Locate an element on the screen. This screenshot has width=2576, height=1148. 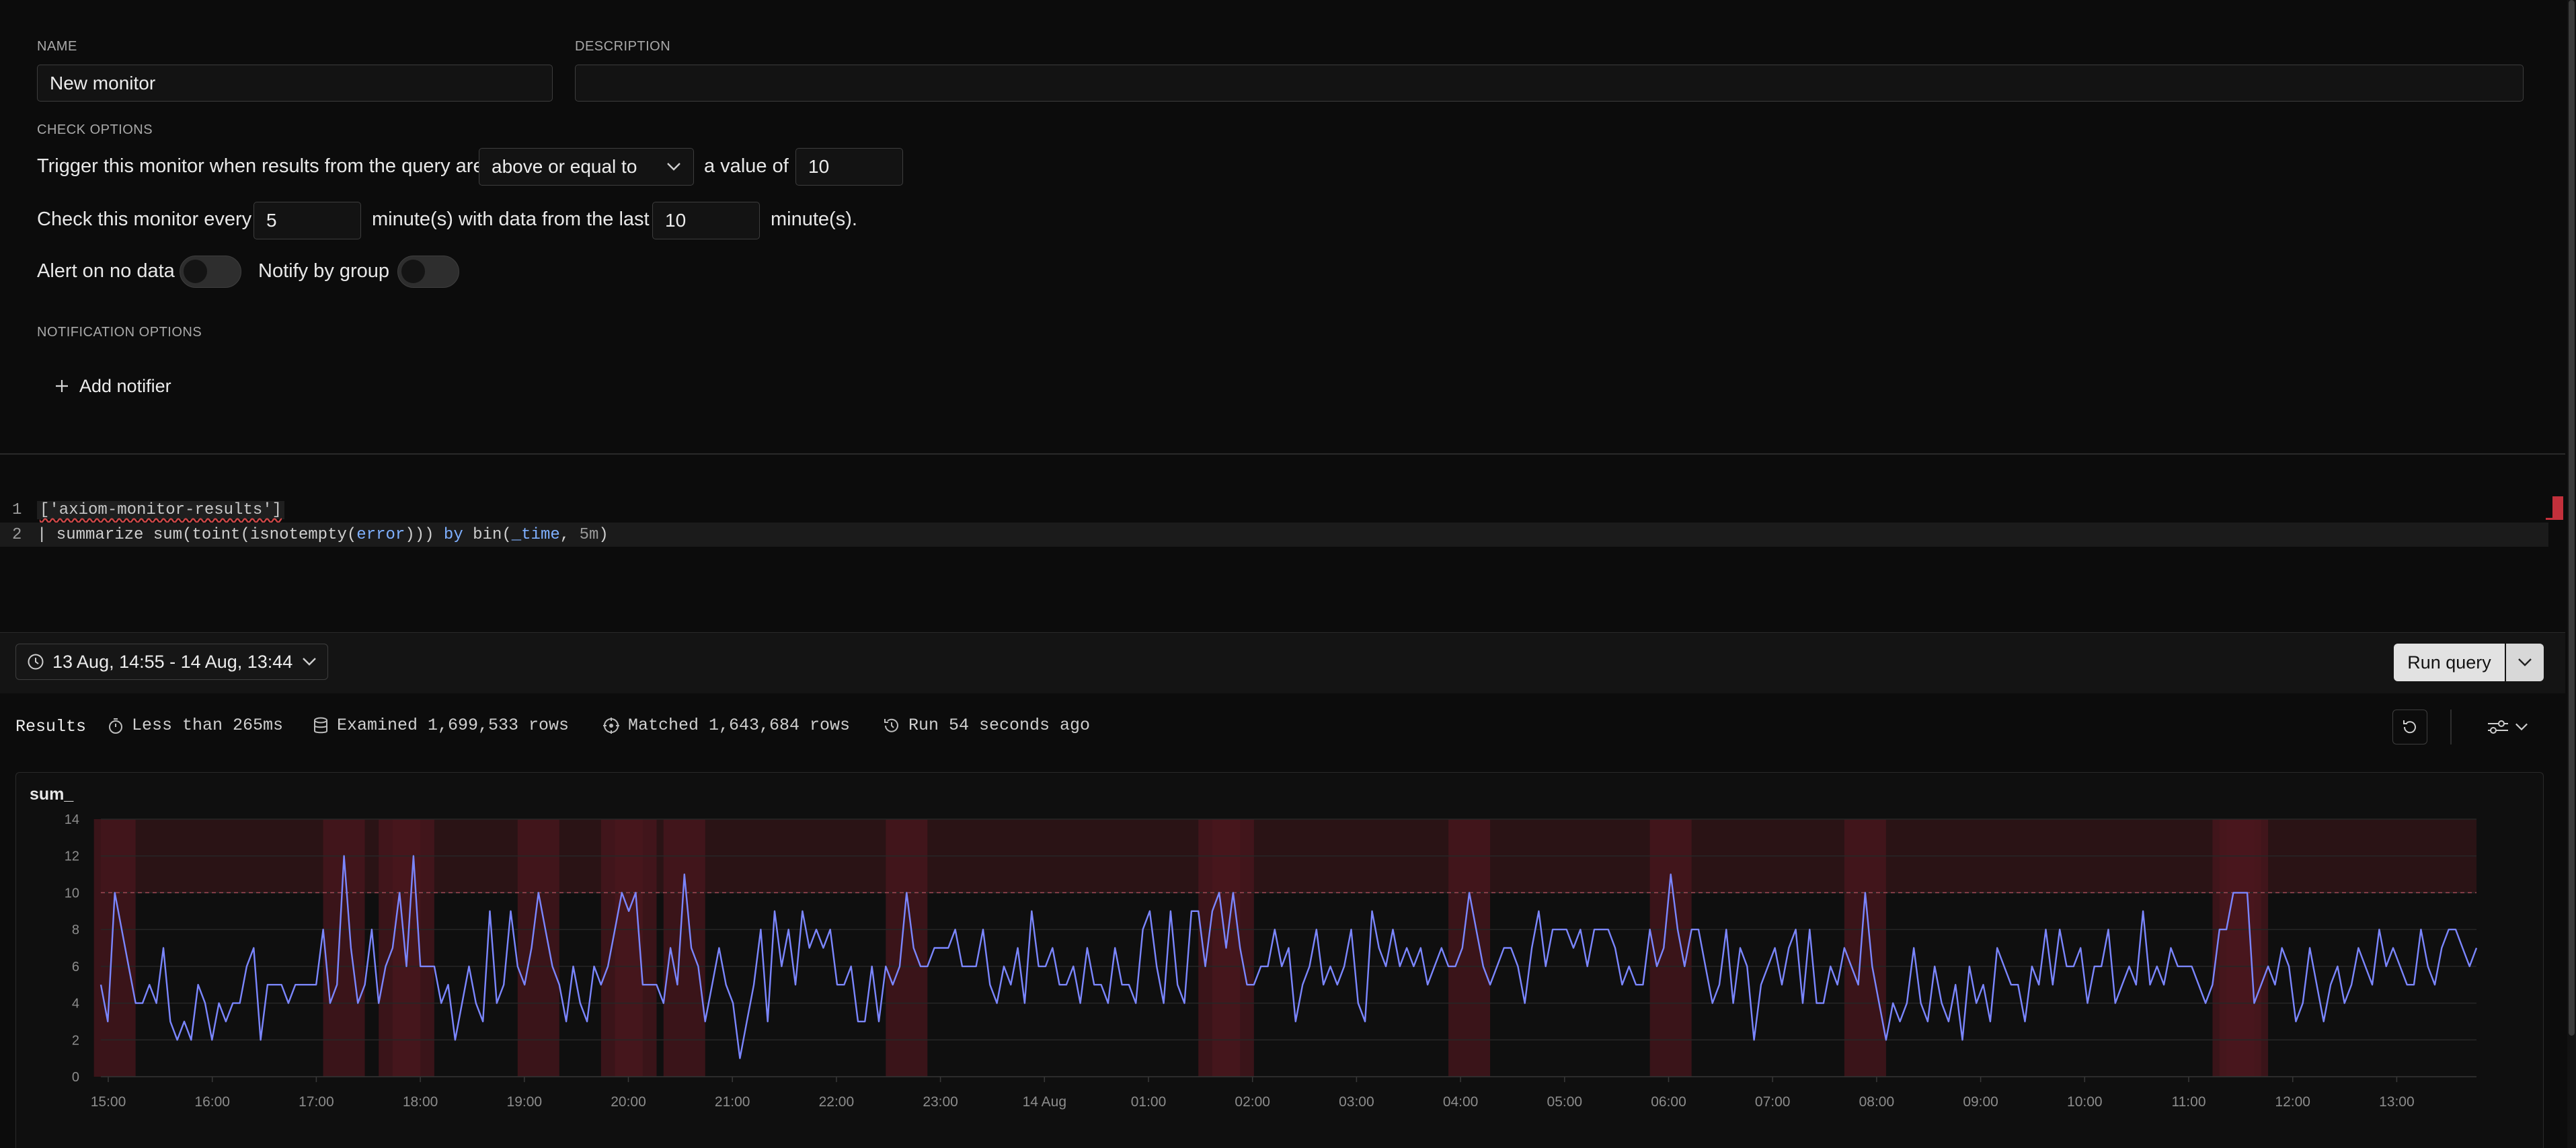
x-tick-label: 06:00 is located at coordinates (1668, 1102).